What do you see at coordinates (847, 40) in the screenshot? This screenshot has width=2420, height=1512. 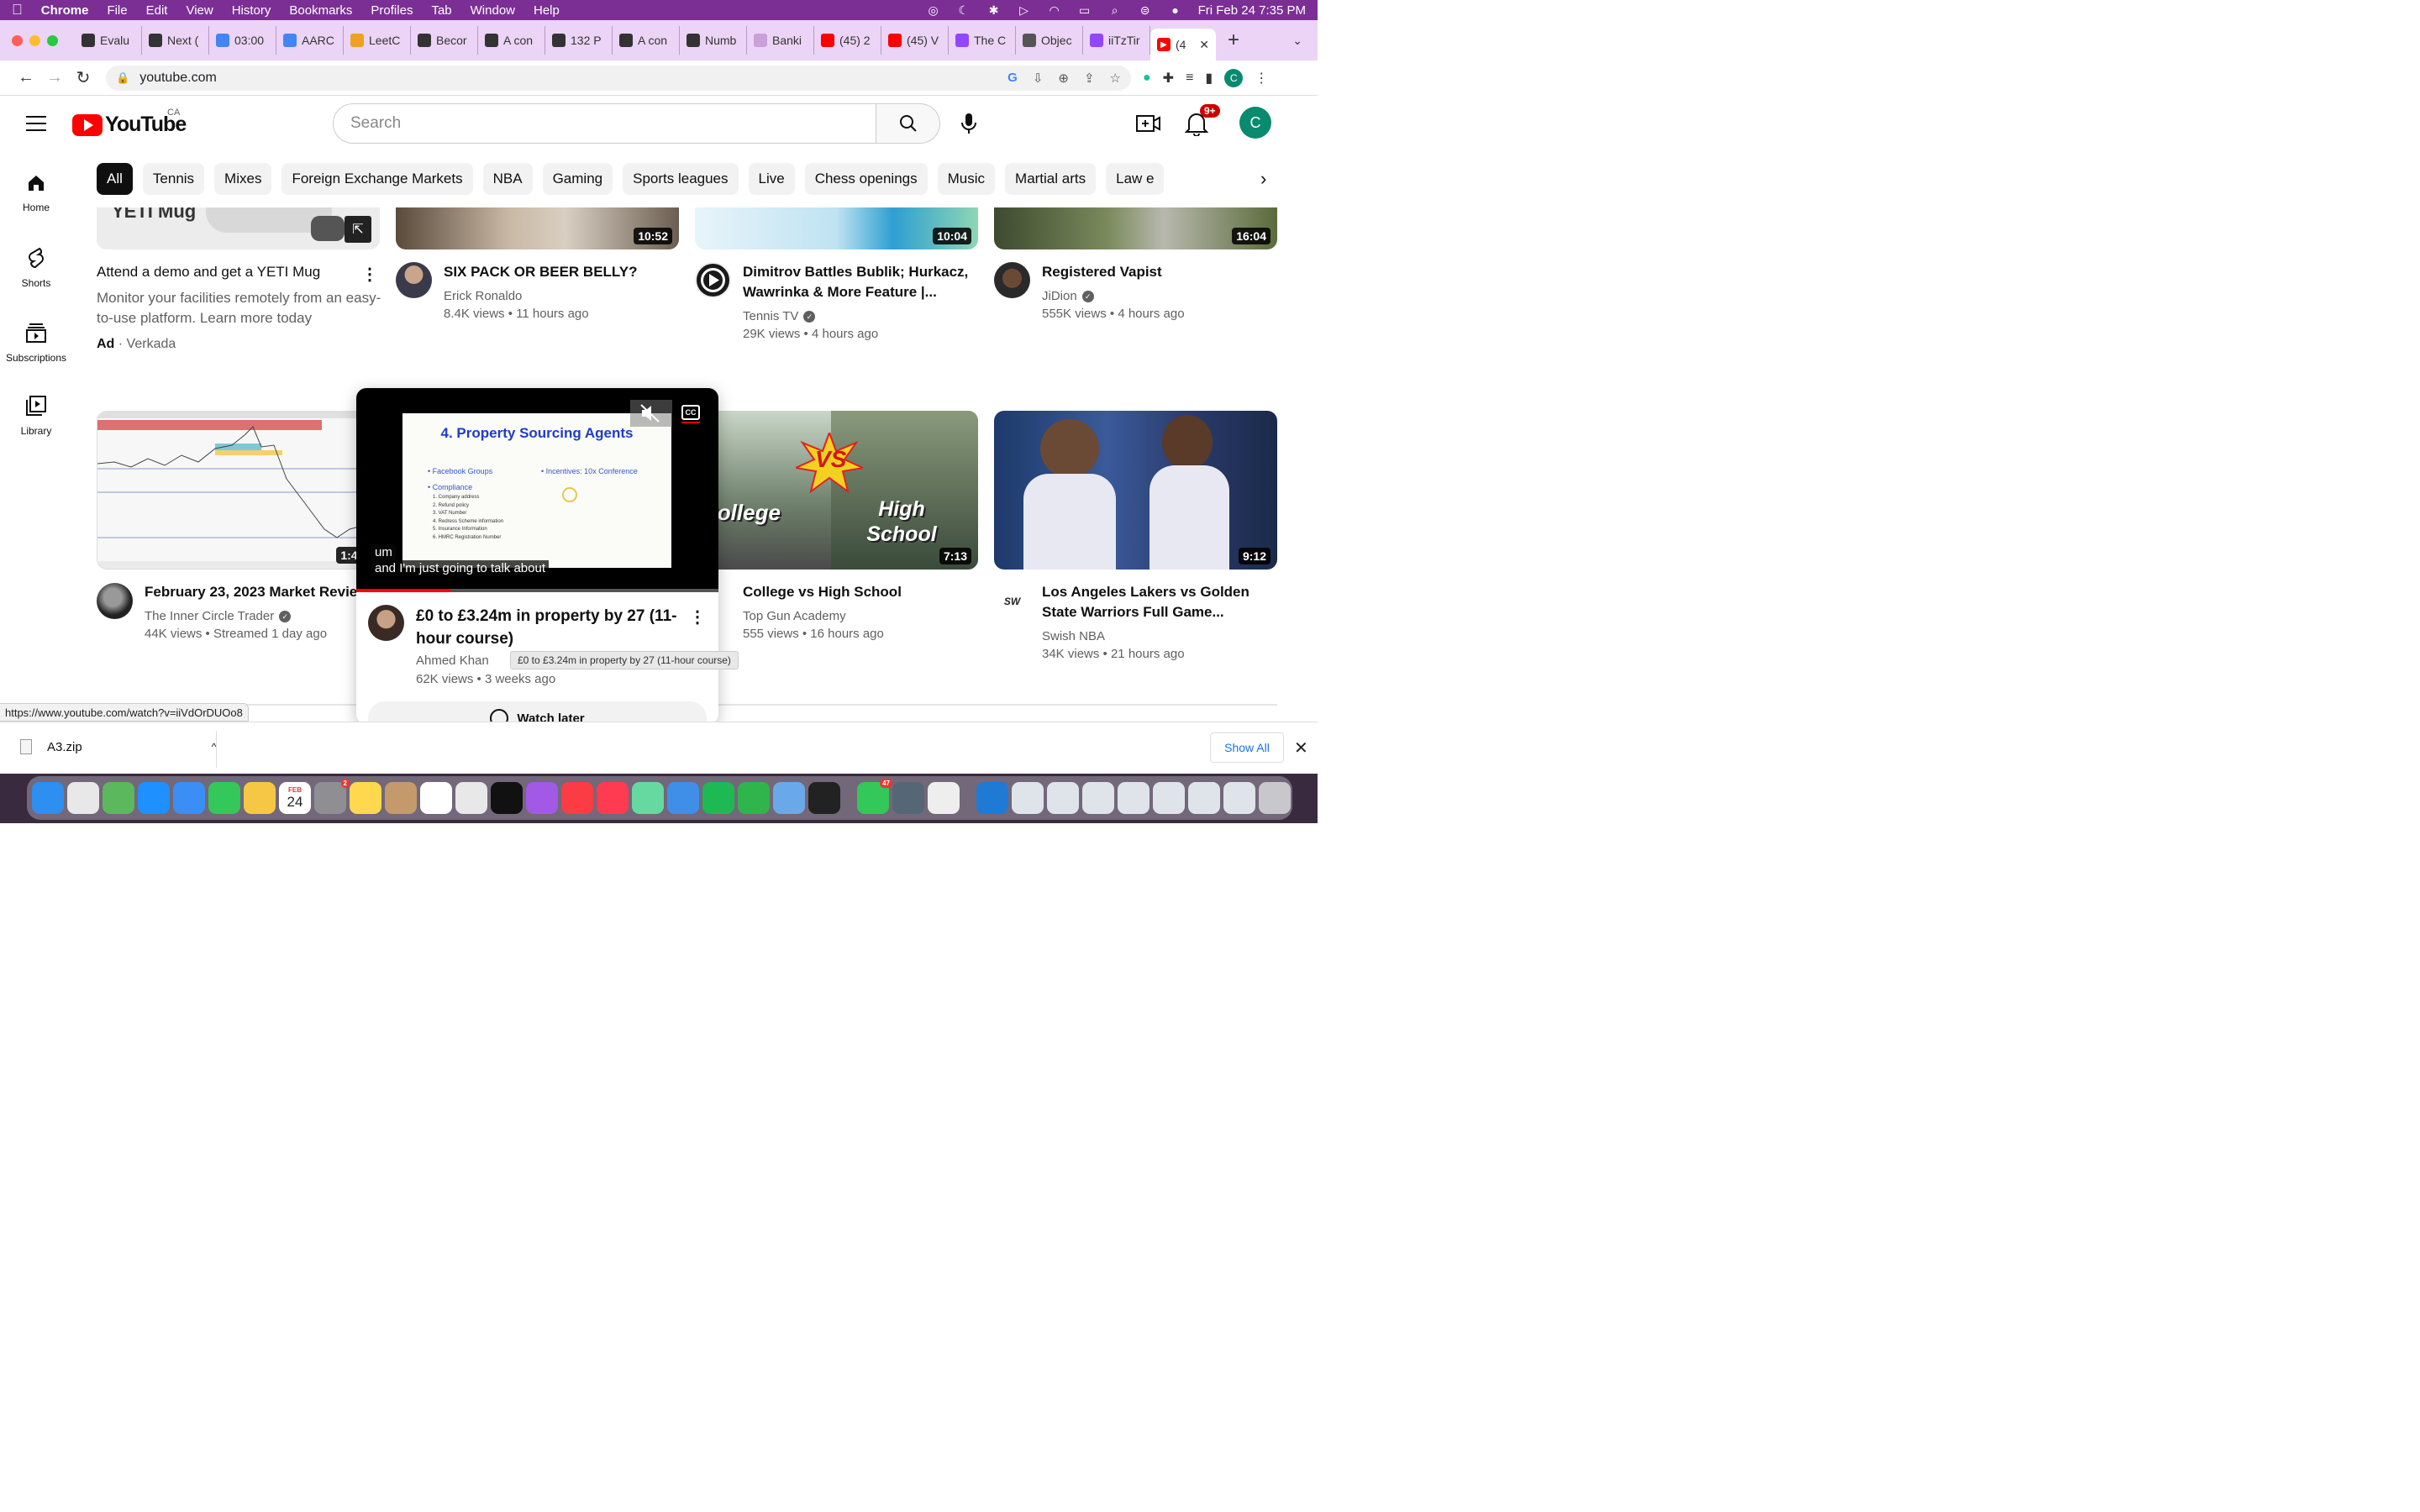 I see `tab-item: (45) 2` at bounding box center [847, 40].